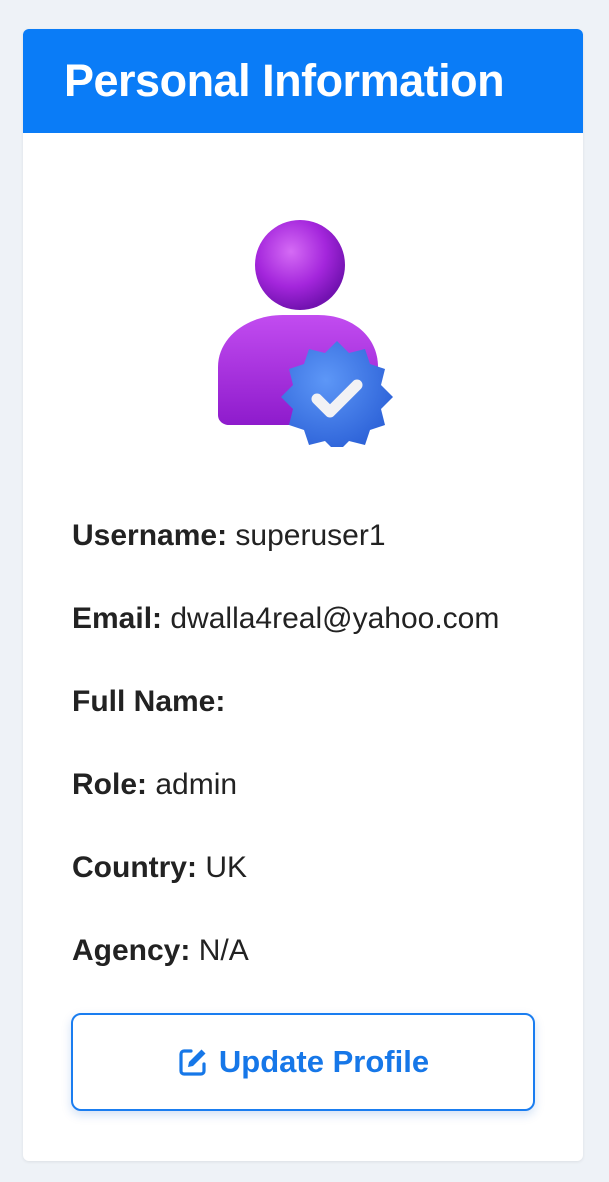  I want to click on country-value: UK, so click(226, 867).